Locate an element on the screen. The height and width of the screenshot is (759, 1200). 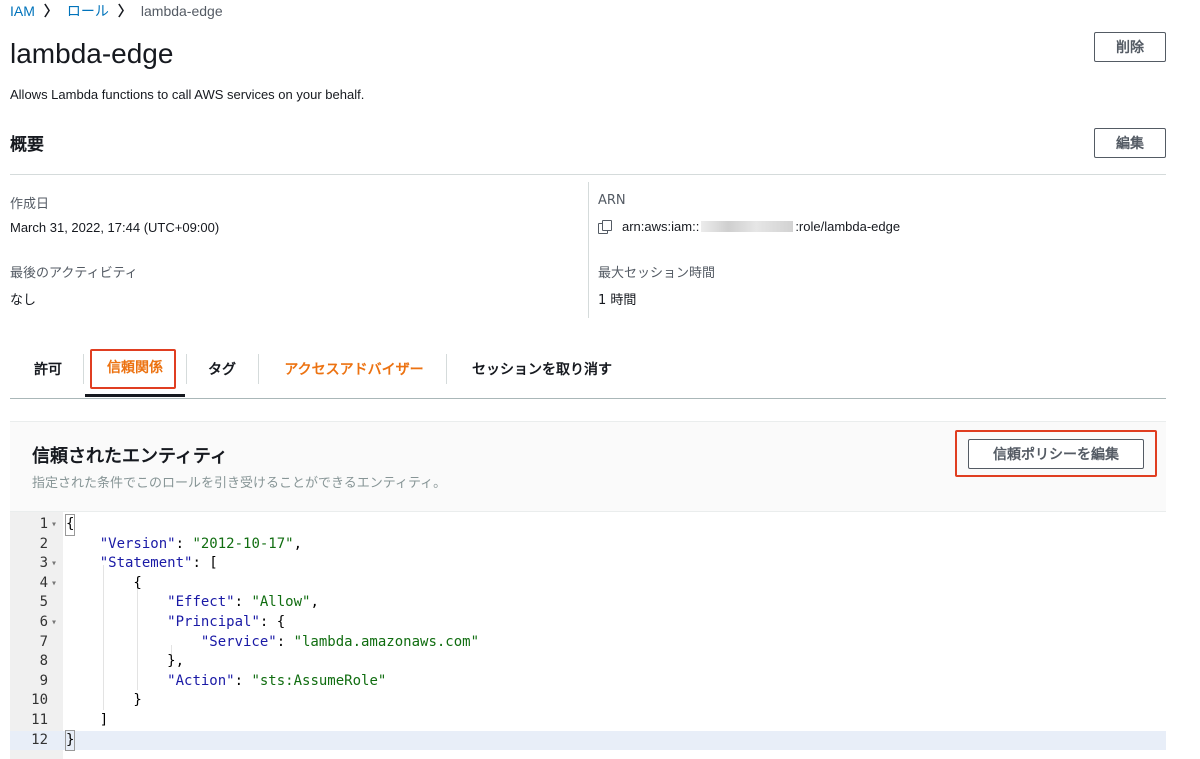
tab-bar: 許可 信頼関係 タグ アクセスアドバイザー セッションを取り消す is located at coordinates (588, 369).